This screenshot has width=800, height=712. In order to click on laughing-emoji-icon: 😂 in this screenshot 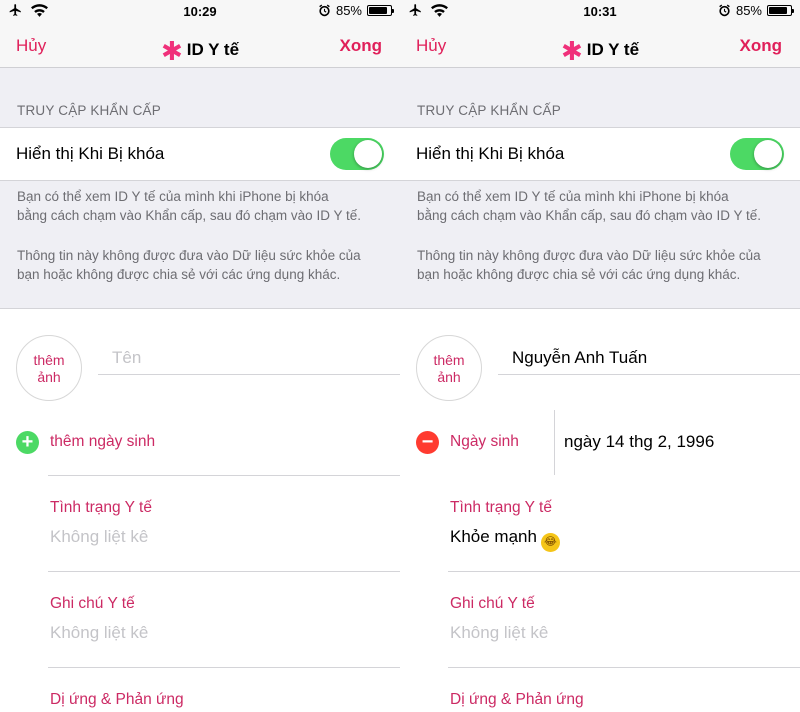, I will do `click(550, 542)`.